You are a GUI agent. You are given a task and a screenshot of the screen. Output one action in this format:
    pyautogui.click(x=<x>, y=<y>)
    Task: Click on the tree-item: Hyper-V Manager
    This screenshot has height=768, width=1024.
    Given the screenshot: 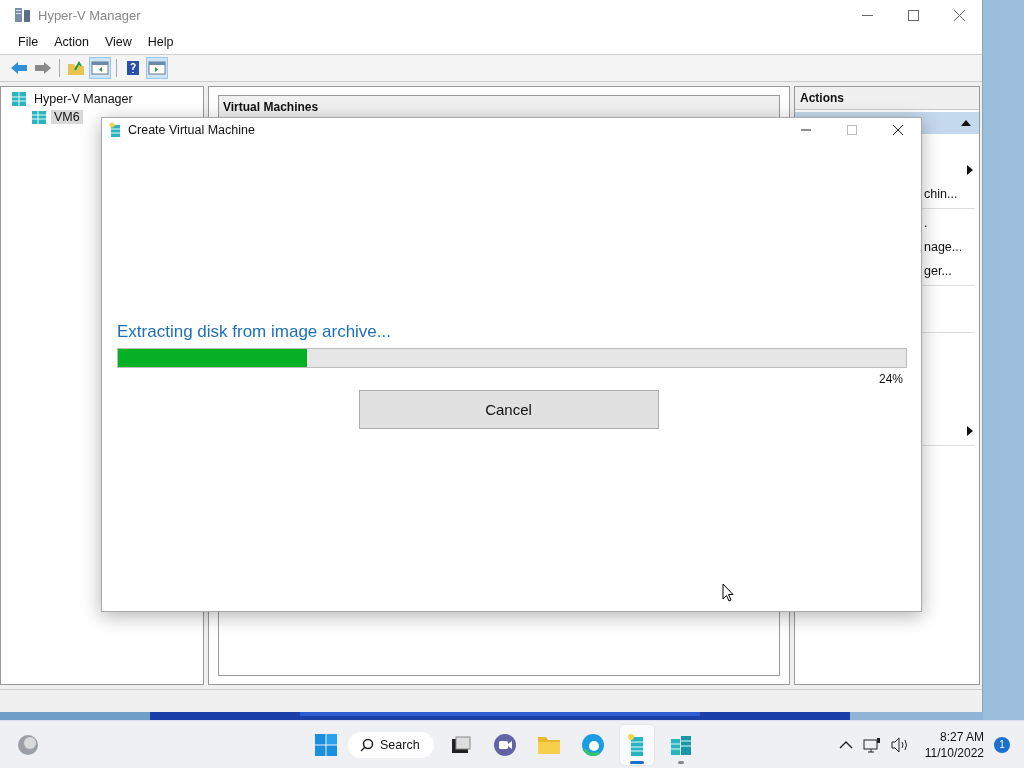 What is the action you would take?
    pyautogui.click(x=83, y=99)
    